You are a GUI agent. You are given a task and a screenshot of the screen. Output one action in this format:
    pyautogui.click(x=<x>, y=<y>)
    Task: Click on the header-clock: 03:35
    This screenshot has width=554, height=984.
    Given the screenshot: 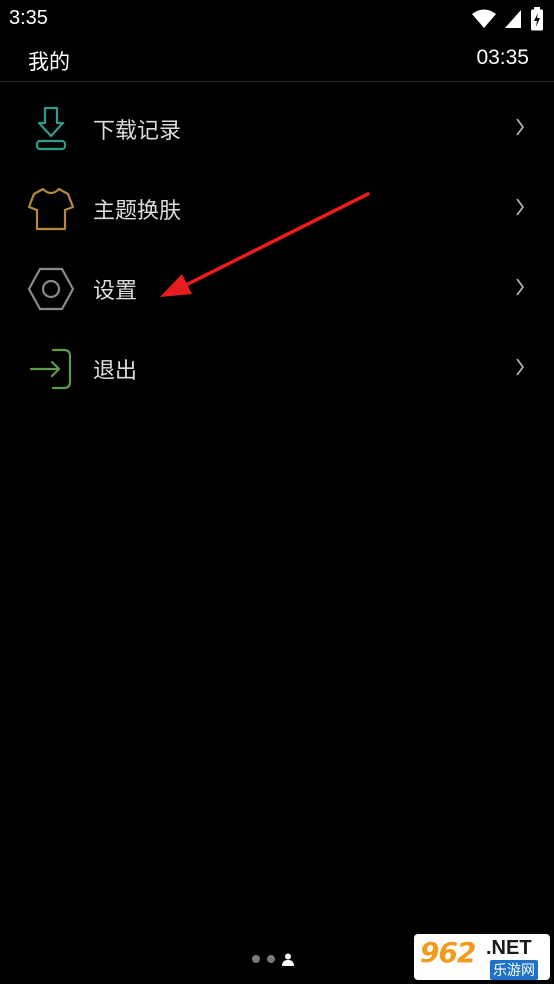 What is the action you would take?
    pyautogui.click(x=502, y=57)
    